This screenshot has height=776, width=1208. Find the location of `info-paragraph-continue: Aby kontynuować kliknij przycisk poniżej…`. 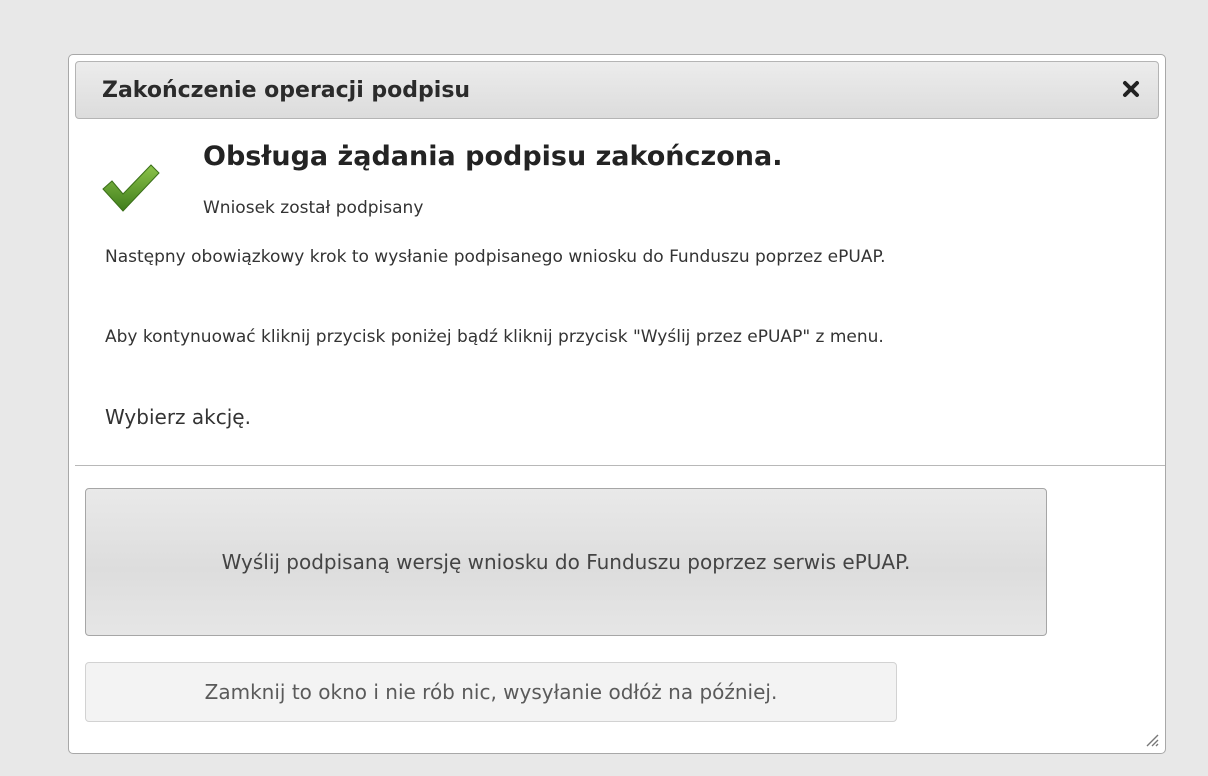

info-paragraph-continue: Aby kontynuować kliknij przycisk poniżej… is located at coordinates (494, 337).